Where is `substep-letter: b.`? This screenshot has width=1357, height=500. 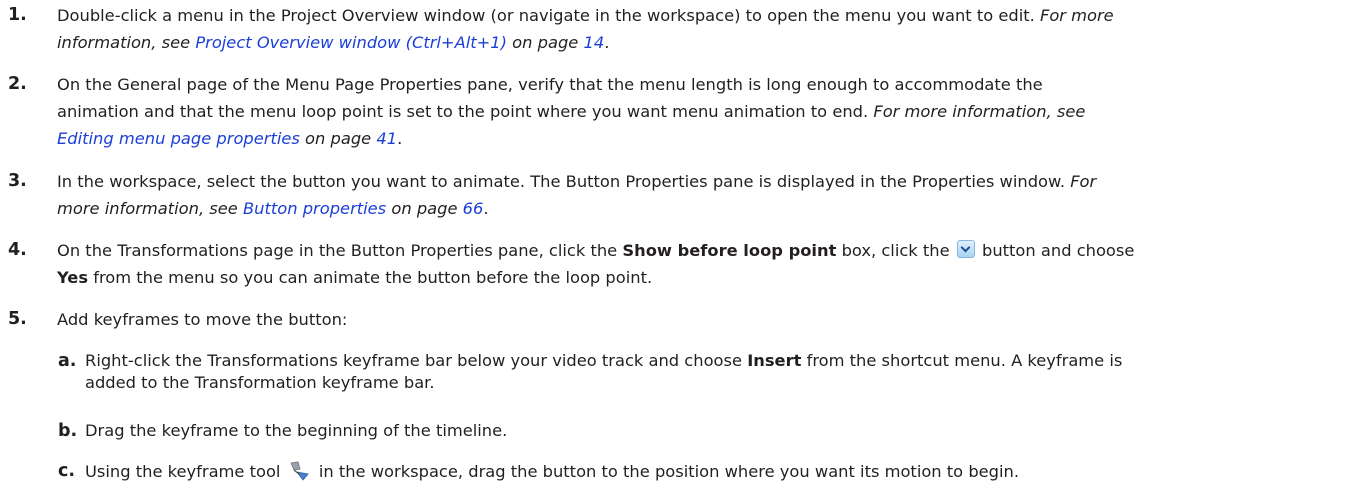 substep-letter: b. is located at coordinates (68, 431).